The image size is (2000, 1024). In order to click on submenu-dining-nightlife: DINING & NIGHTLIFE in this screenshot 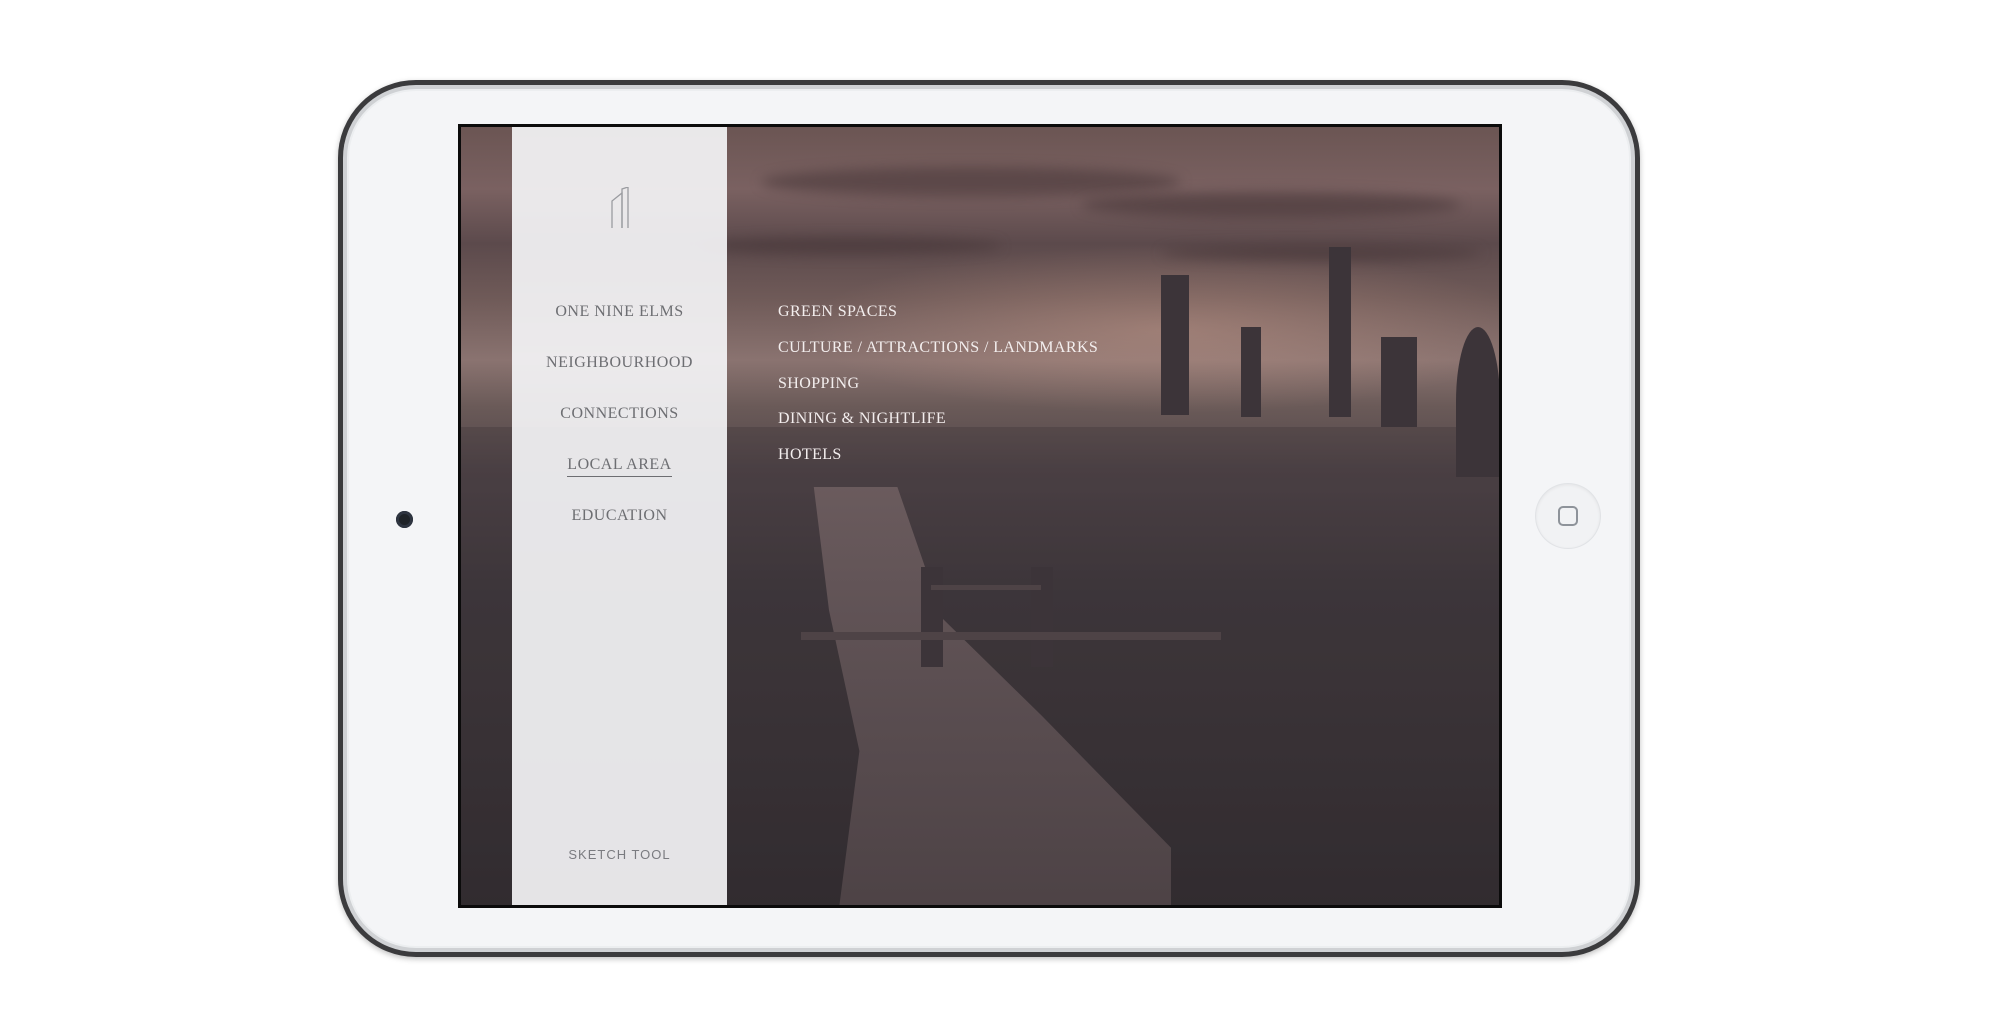, I will do `click(862, 419)`.